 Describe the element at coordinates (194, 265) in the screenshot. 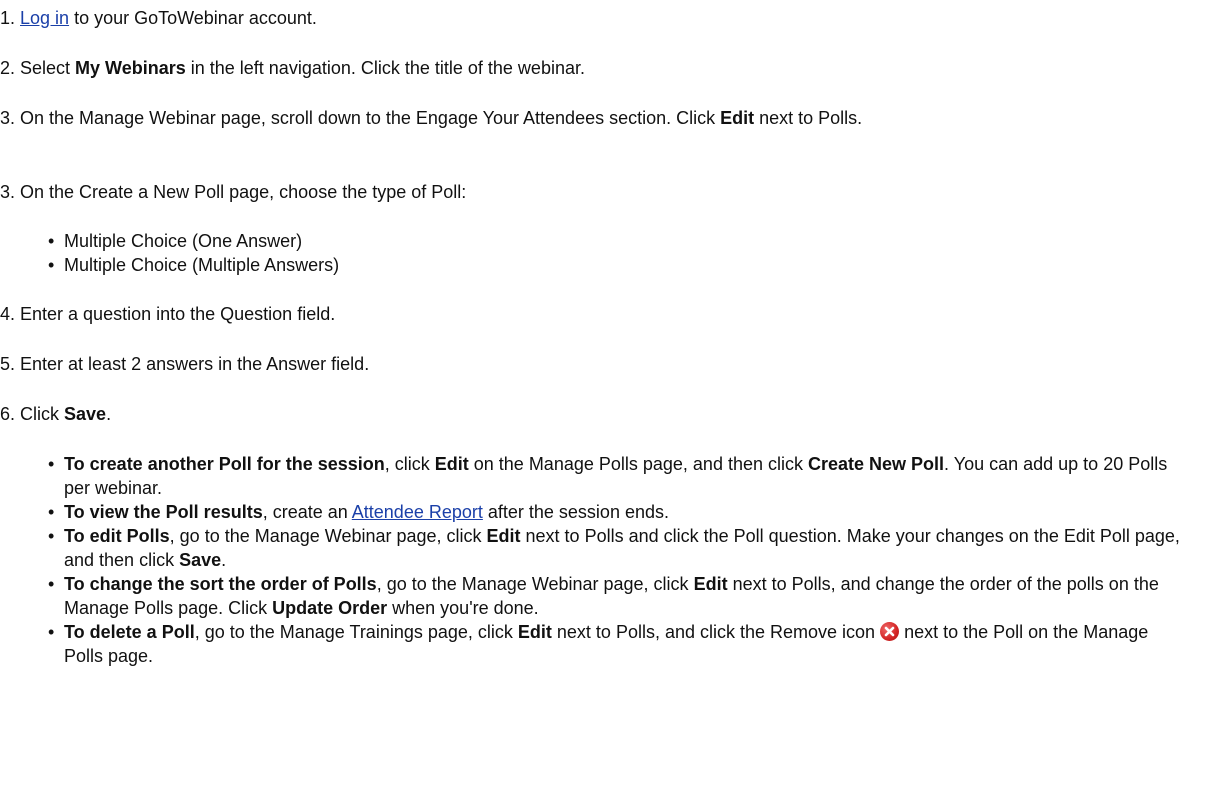

I see `list-item: • Multiple Choice (Multiple Answers)` at that location.